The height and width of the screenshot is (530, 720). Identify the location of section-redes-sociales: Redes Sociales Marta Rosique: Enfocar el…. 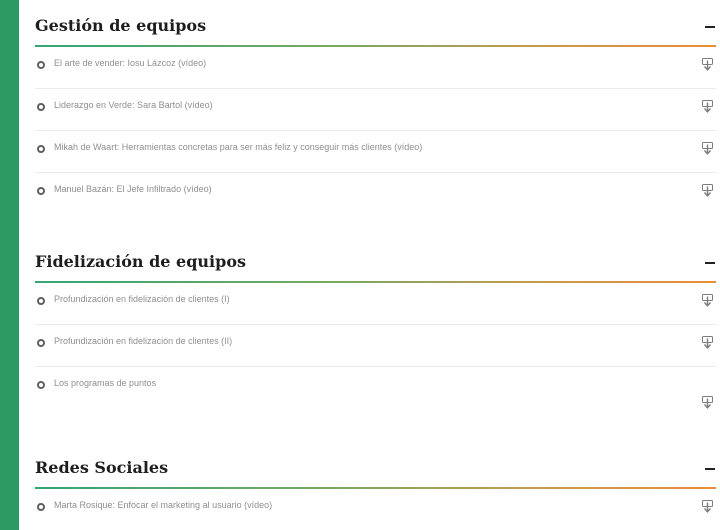
(375, 491).